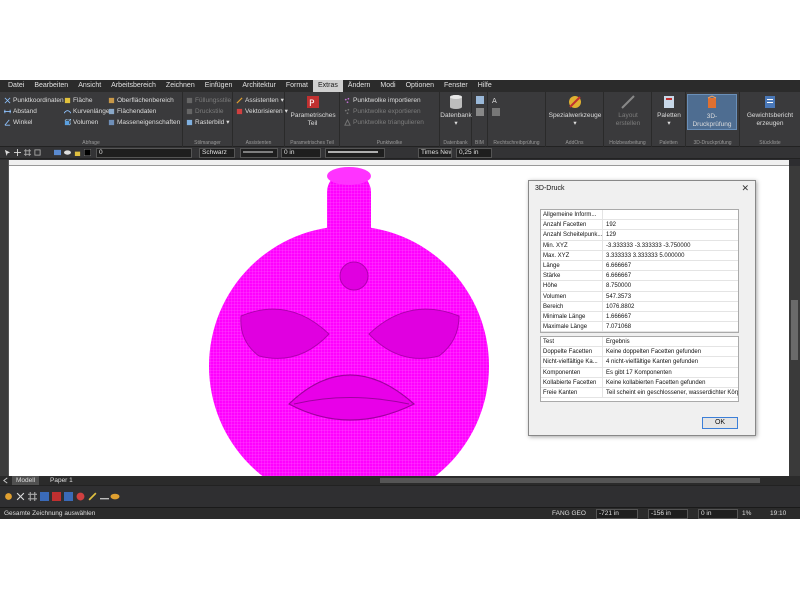 This screenshot has width=800, height=600. What do you see at coordinates (639, 255) in the screenshot?
I see `list-item: Max. XYZ 3.333333 3.333333 5.000000` at bounding box center [639, 255].